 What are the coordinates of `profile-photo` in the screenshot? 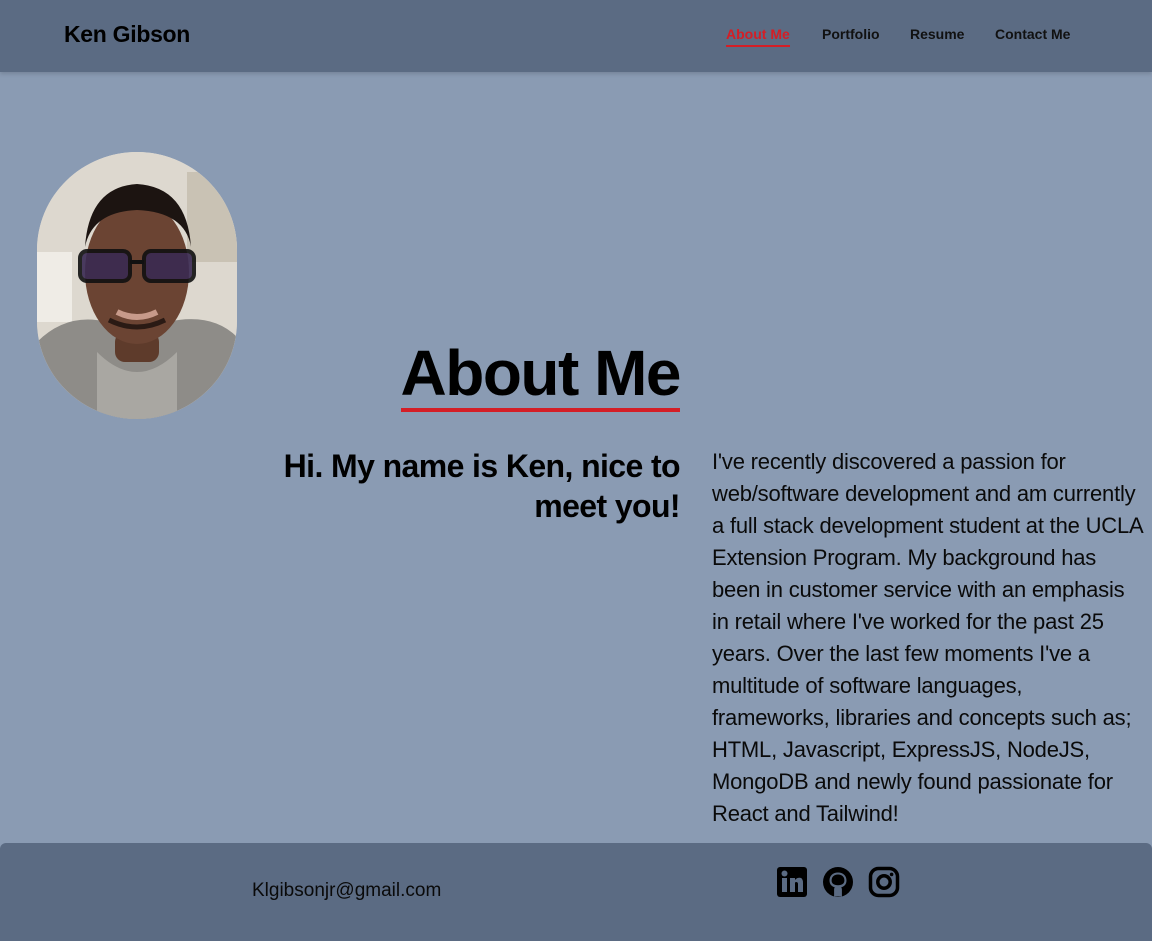 It's located at (137, 285).